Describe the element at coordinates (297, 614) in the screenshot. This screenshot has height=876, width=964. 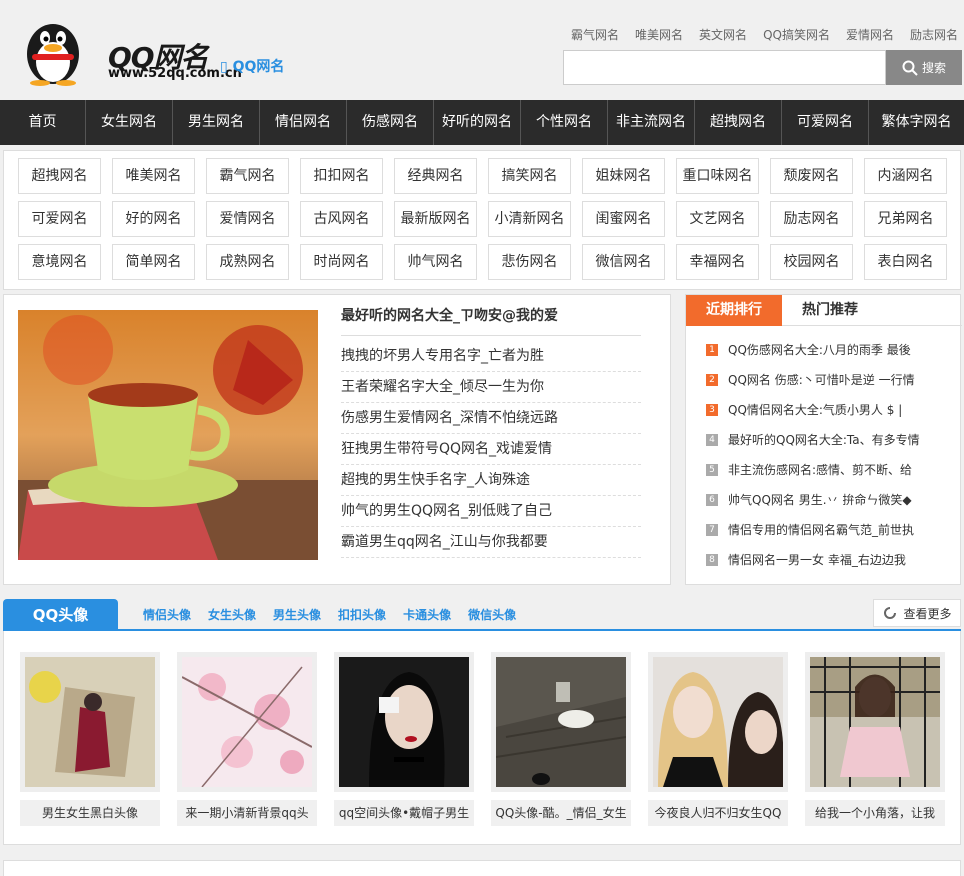
I see `avatar-category: 男生头像` at that location.